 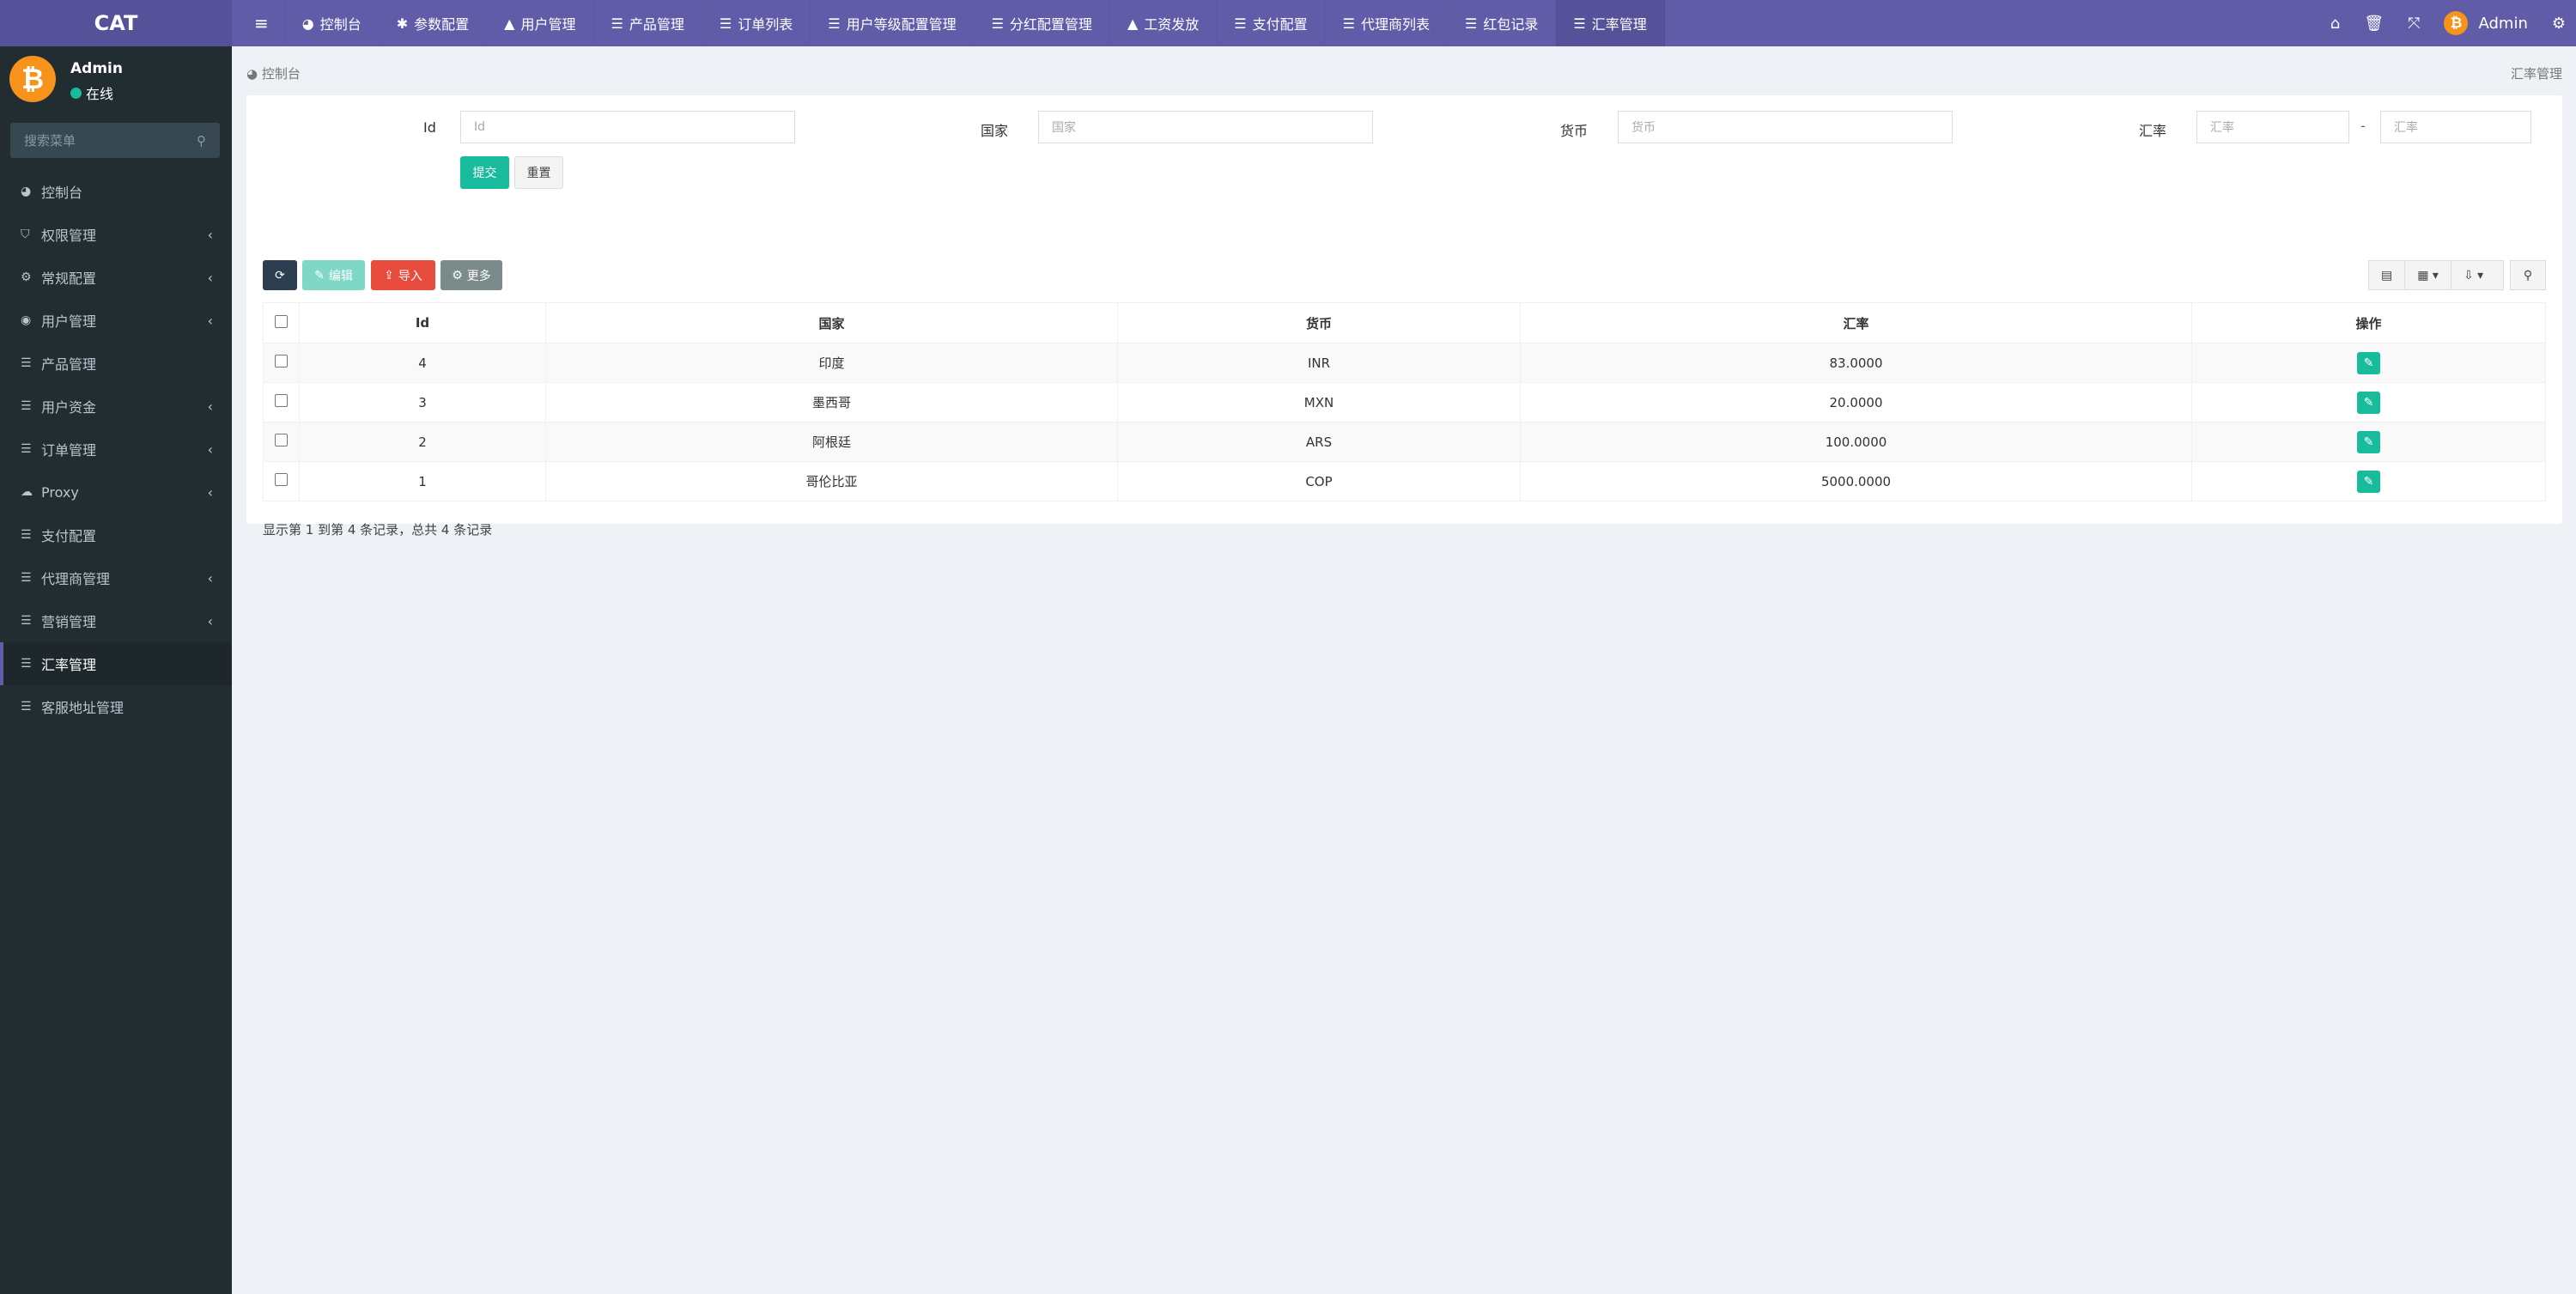 I want to click on sidebar-item: ⛉ 权限管理 ‹, so click(x=116, y=234).